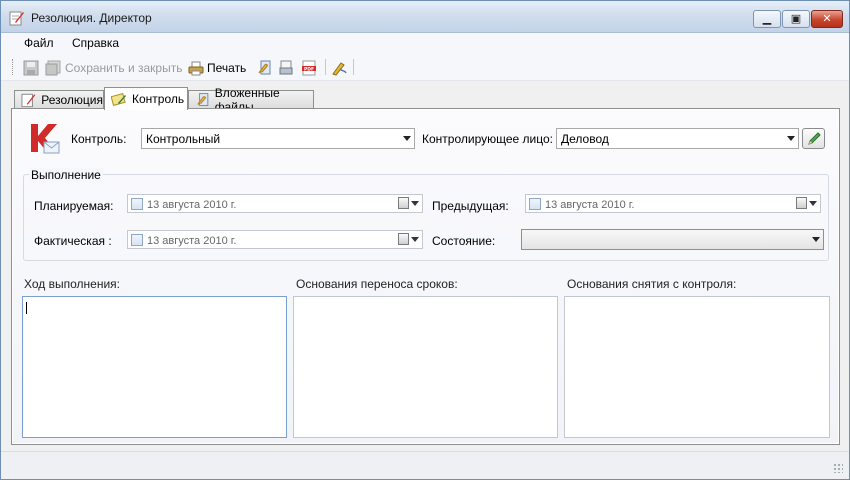 The image size is (850, 480). I want to click on pdf-button: PDF, so click(309, 68).